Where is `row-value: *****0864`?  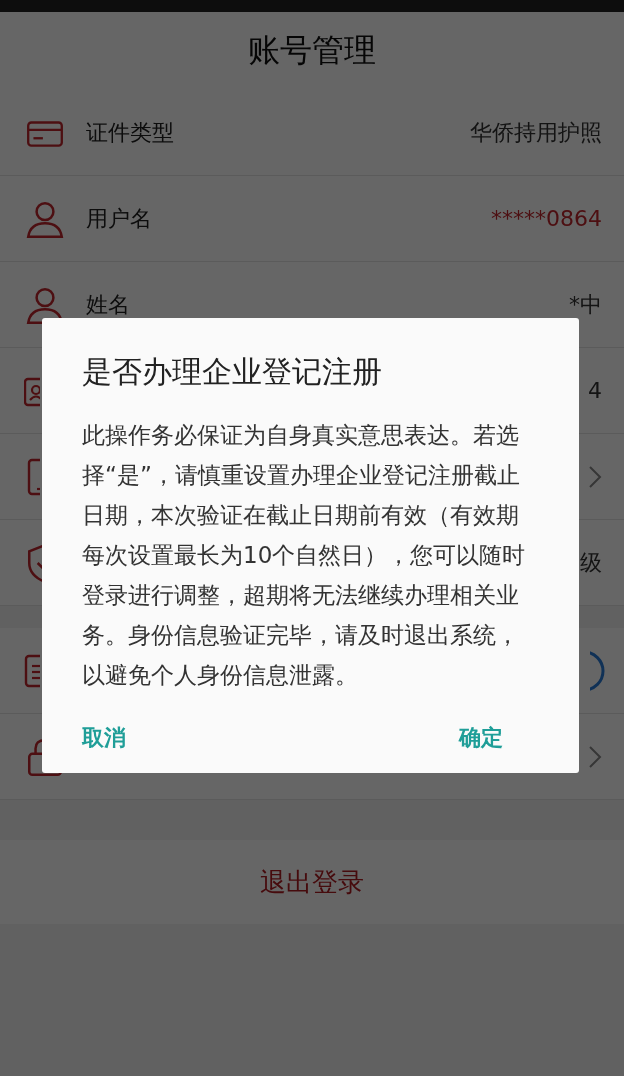
row-value: *****0864 is located at coordinates (546, 218).